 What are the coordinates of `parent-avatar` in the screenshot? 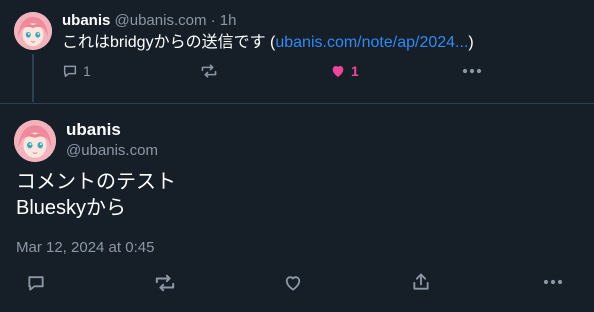 It's located at (33, 31).